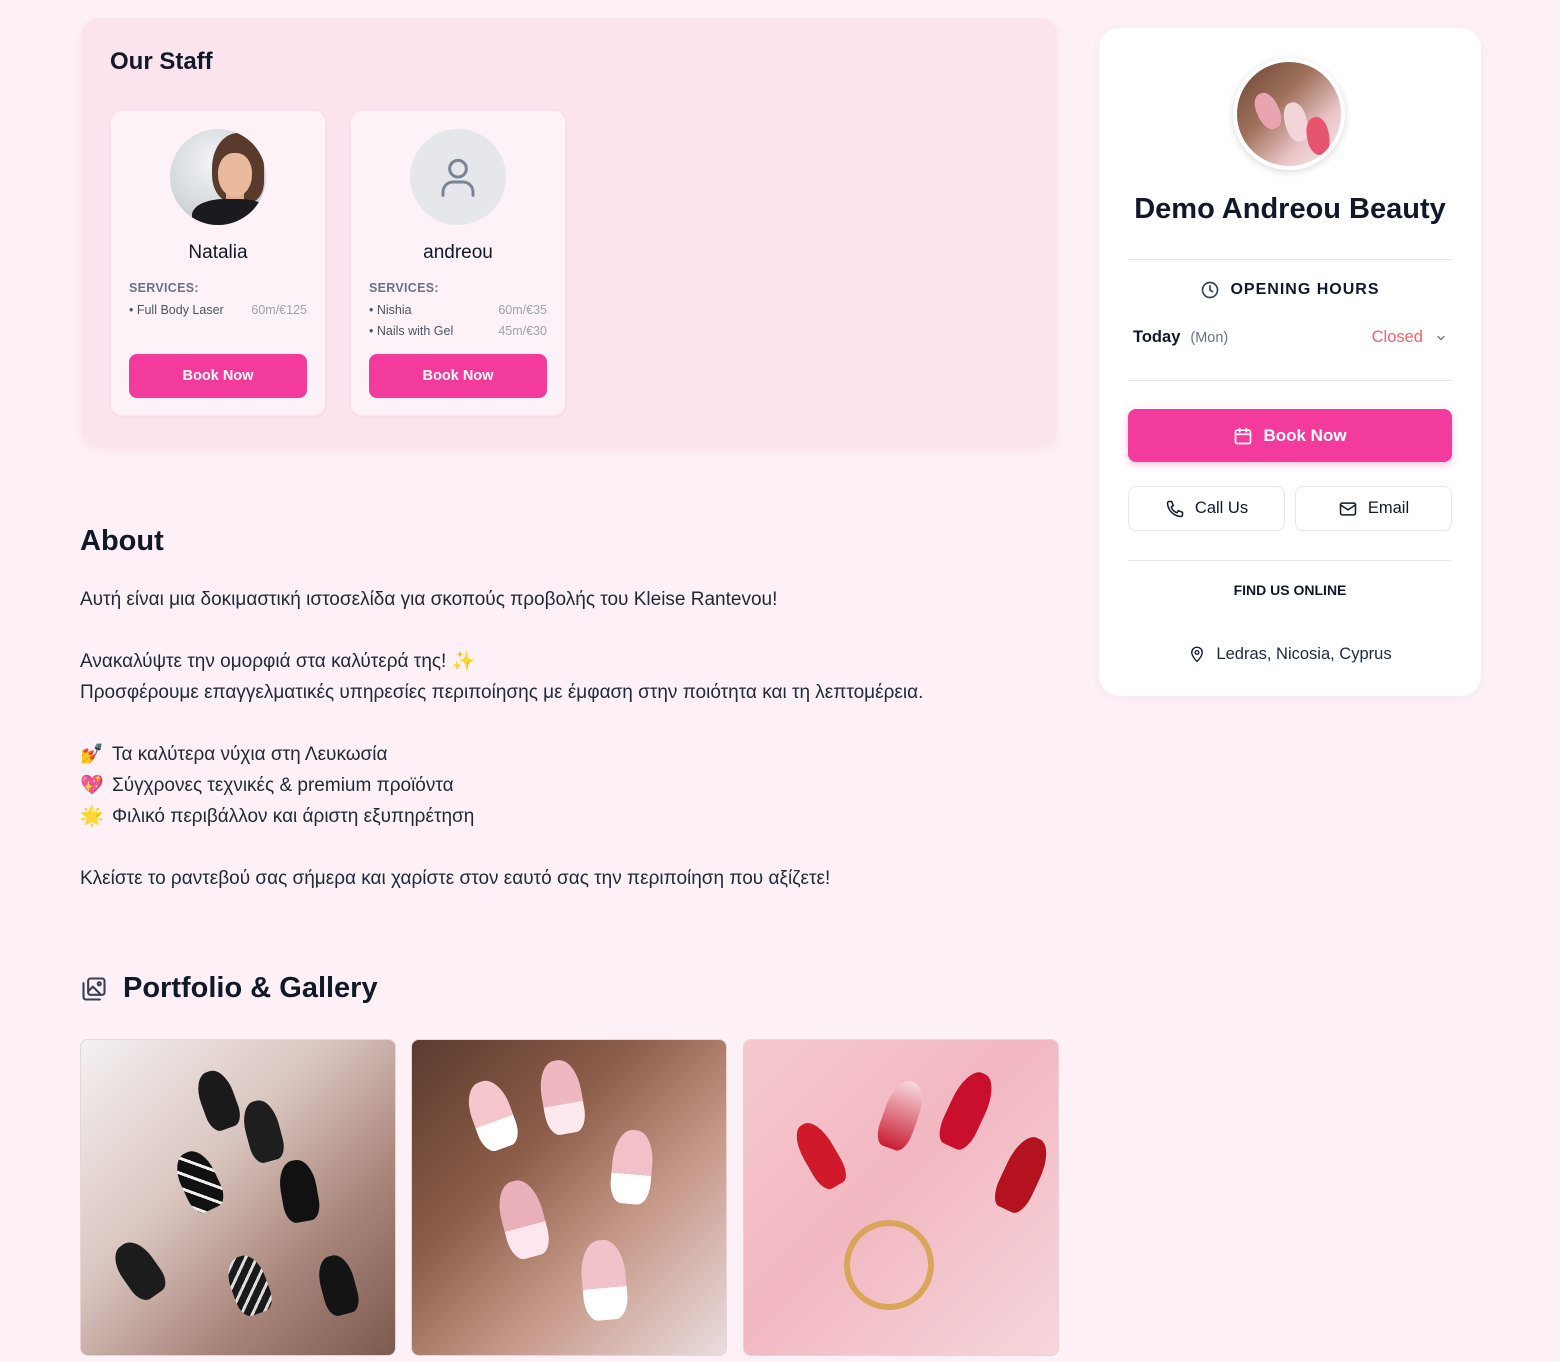  I want to click on user-icon, so click(458, 177).